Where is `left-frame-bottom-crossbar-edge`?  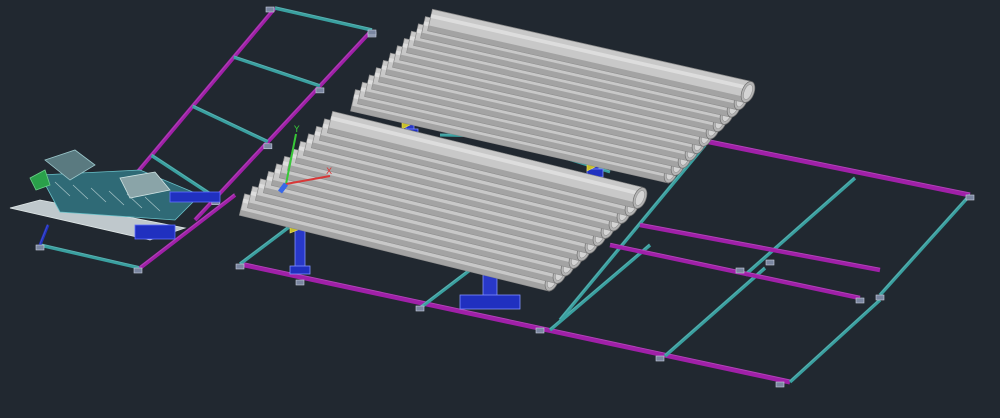 left-frame-bottom-crossbar-edge is located at coordinates (90, 255).